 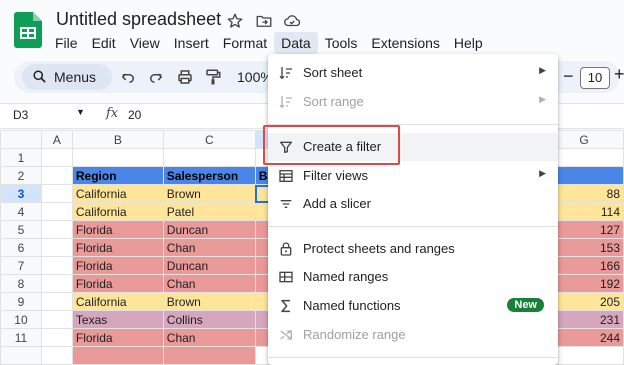 I want to click on sigma-icon, so click(x=285, y=306).